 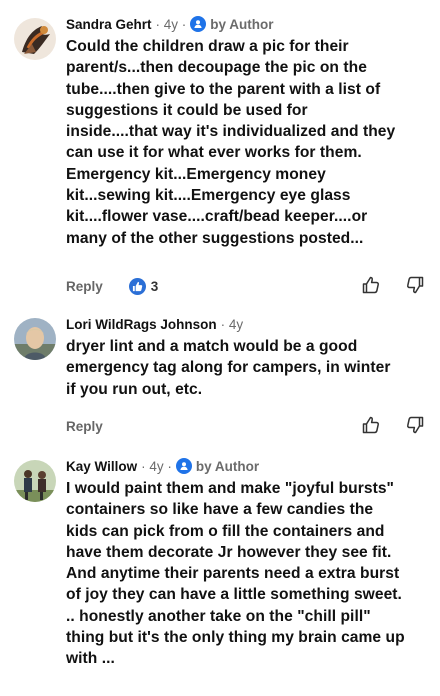 I want to click on reaction-count: 3, so click(x=143, y=286).